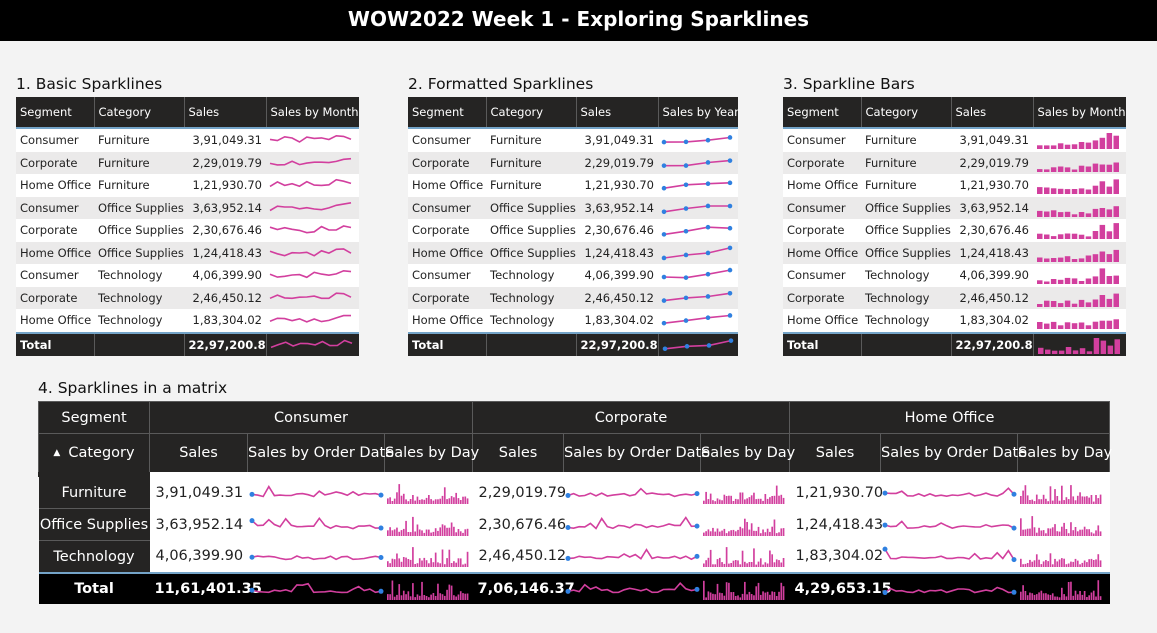 The image size is (1157, 633). Describe the element at coordinates (94, 524) in the screenshot. I see `row-header-office-supplies: Office Supplies` at that location.